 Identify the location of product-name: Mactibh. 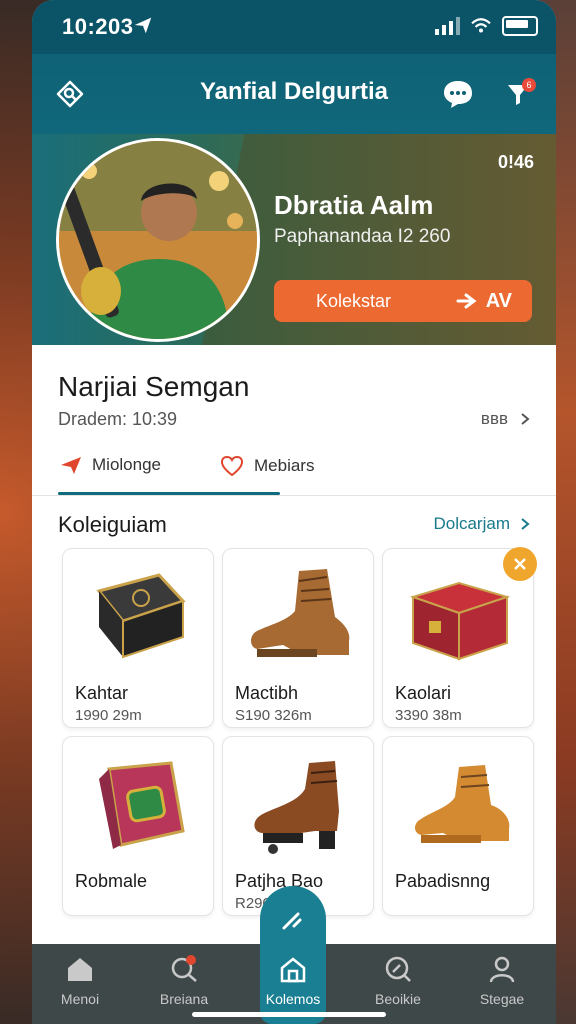
(267, 693).